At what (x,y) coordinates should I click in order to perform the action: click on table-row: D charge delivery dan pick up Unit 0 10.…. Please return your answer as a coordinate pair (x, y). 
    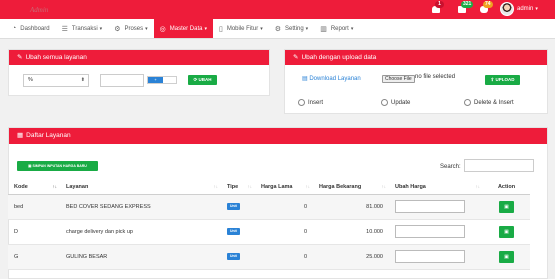
    Looking at the image, I should click on (269, 232).